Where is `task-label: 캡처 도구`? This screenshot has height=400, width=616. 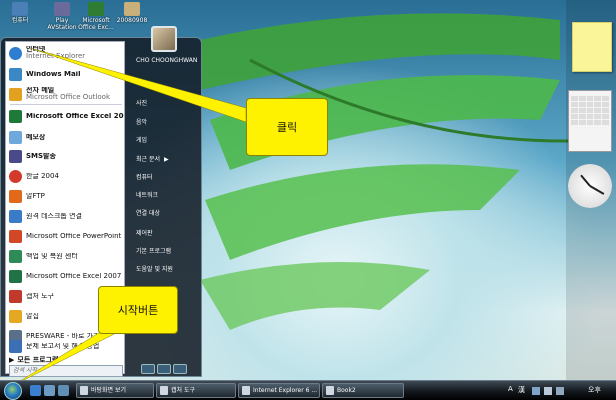 task-label: 캡처 도구 is located at coordinates (183, 390).